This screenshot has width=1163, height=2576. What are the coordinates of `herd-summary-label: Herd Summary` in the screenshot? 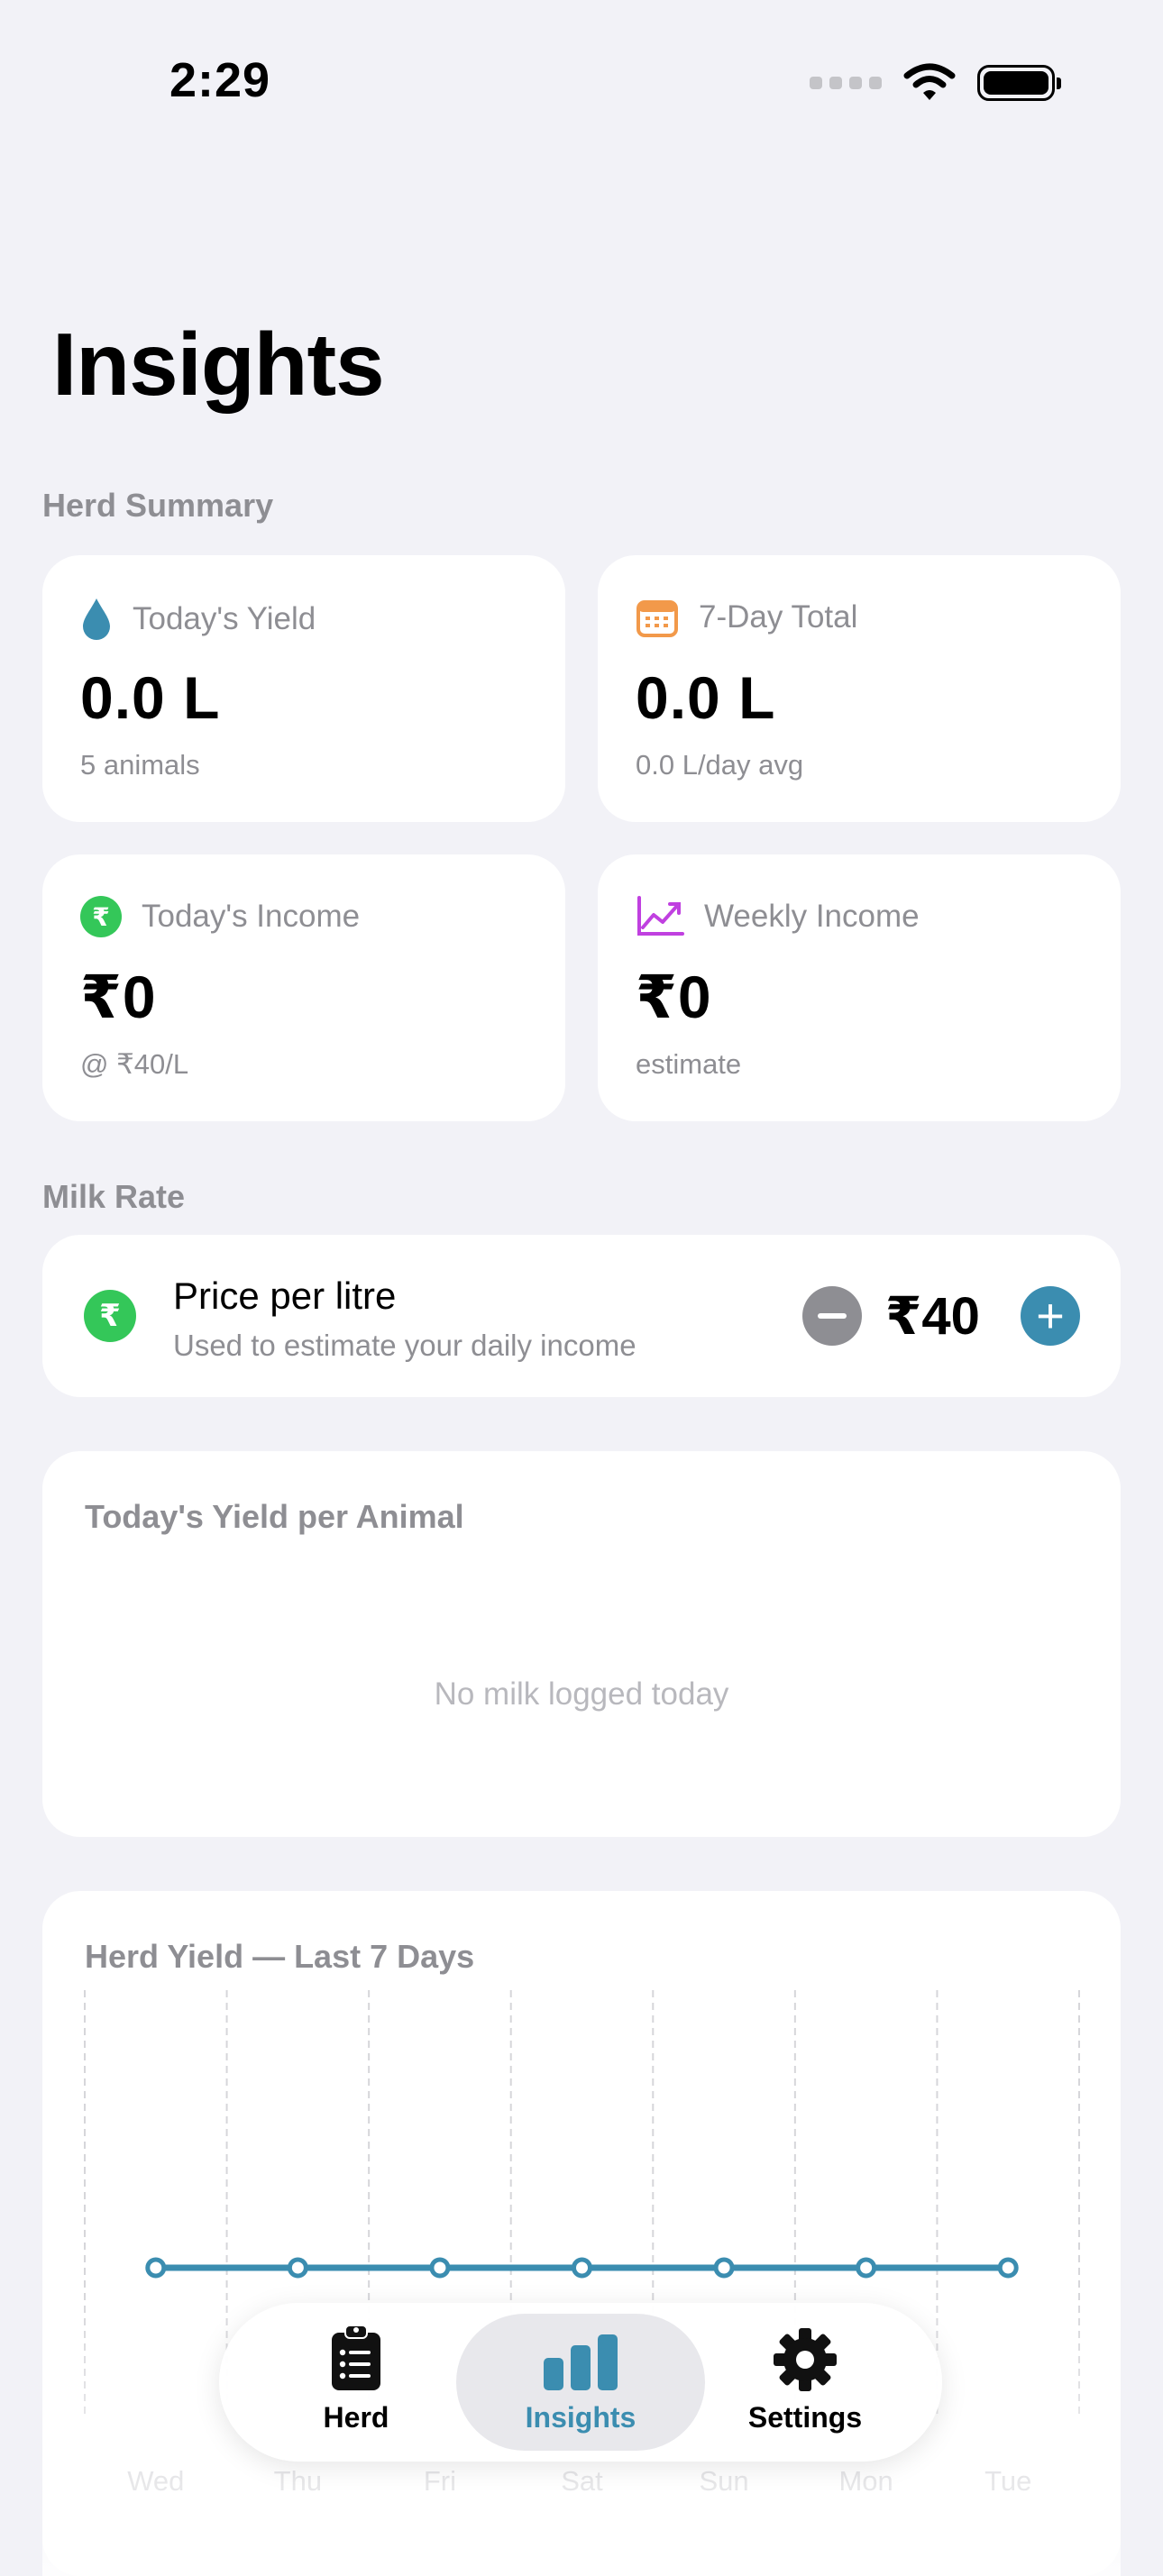 It's located at (158, 505).